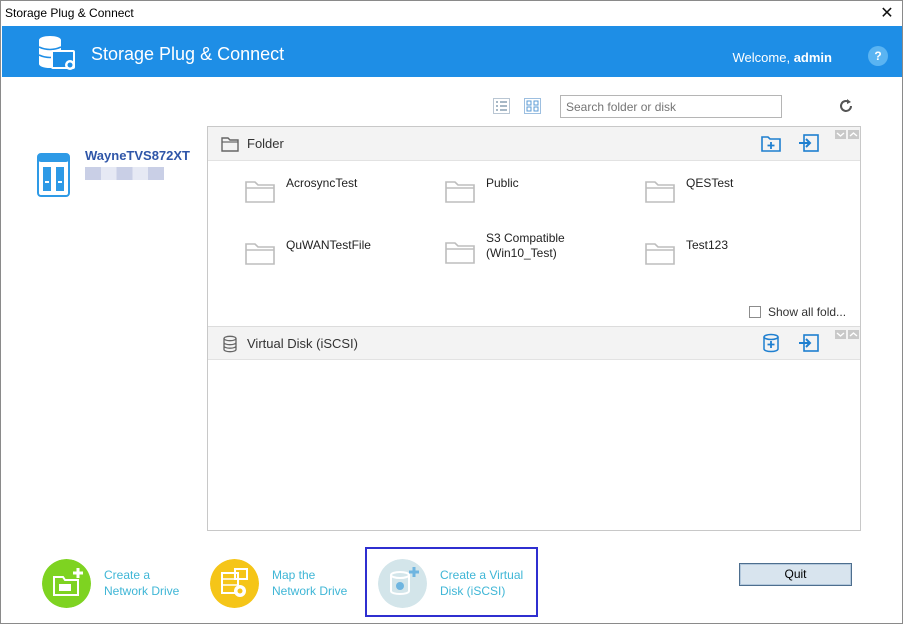 Image resolution: width=903 pixels, height=624 pixels. I want to click on create-network-drive-label: Create a Network Drive, so click(142, 583).